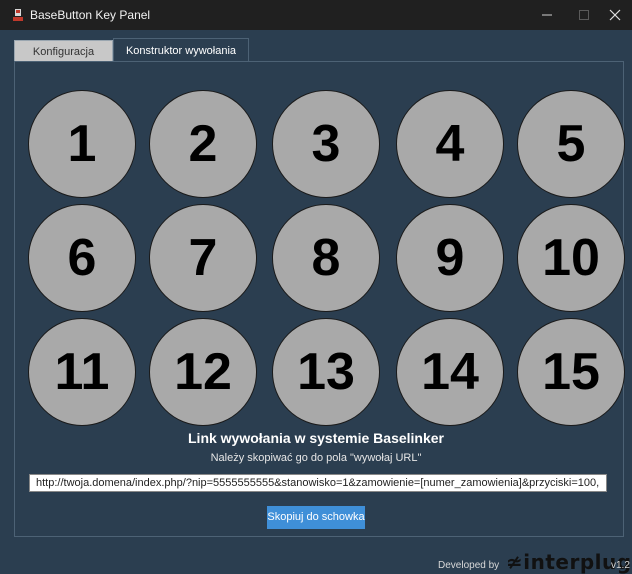  Describe the element at coordinates (571, 372) in the screenshot. I see `key-button-15: 15` at that location.